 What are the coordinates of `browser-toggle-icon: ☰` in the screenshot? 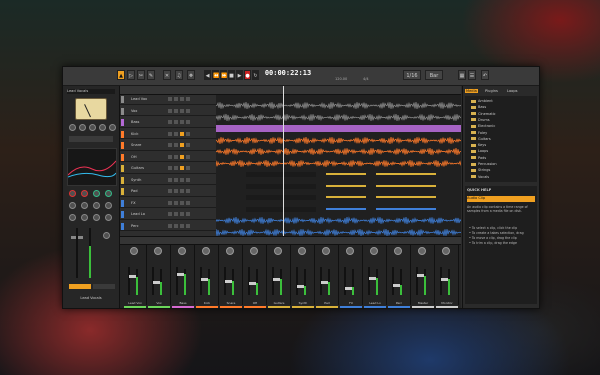 It's located at (472, 75).